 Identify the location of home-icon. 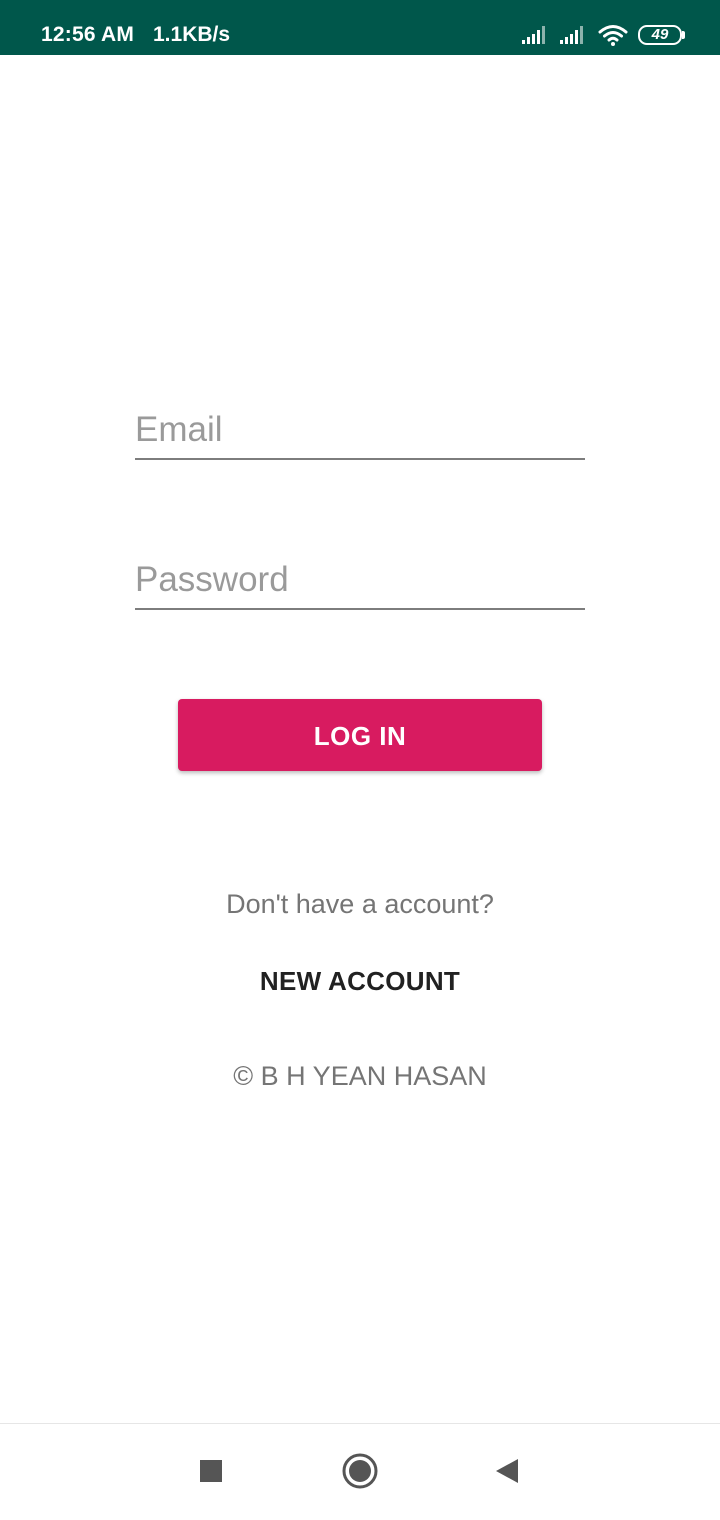
(360, 1473).